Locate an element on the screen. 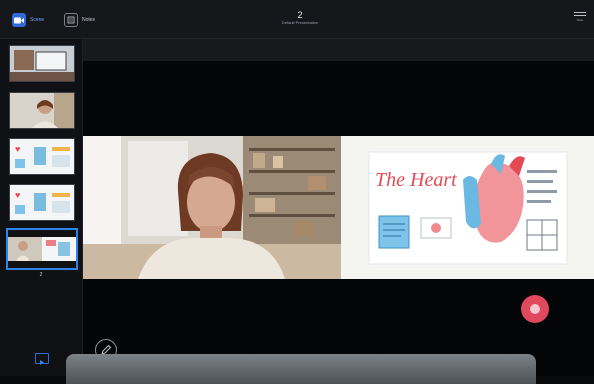  tab-scene-label: Scene is located at coordinates (37, 20).